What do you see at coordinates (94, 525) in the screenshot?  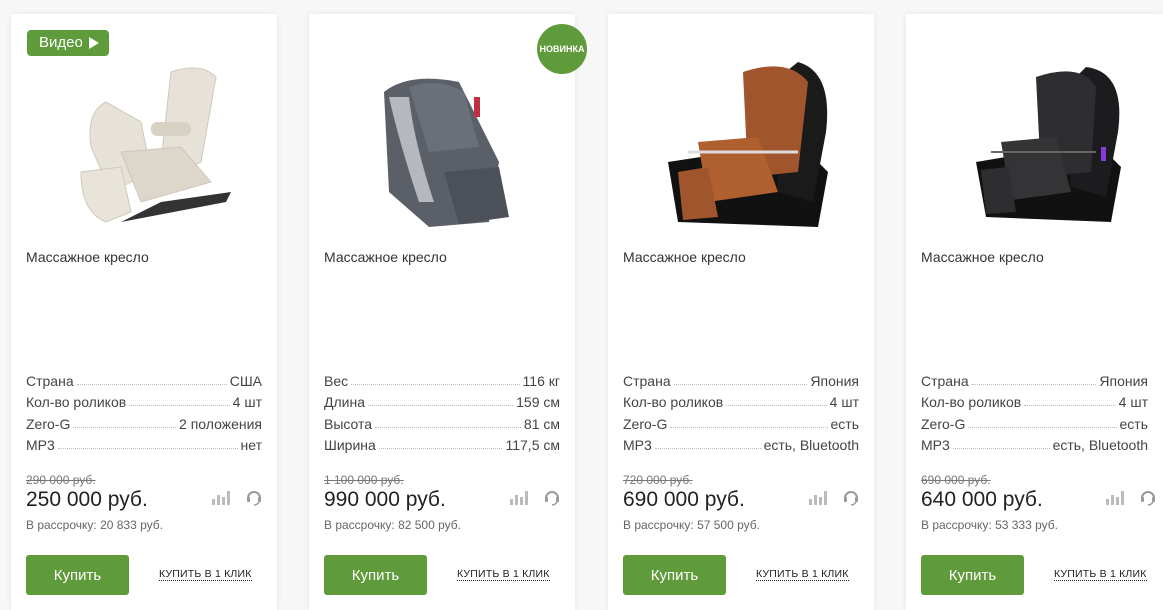 I see `installment-price: В рассрочку: 20 833 руб.` at bounding box center [94, 525].